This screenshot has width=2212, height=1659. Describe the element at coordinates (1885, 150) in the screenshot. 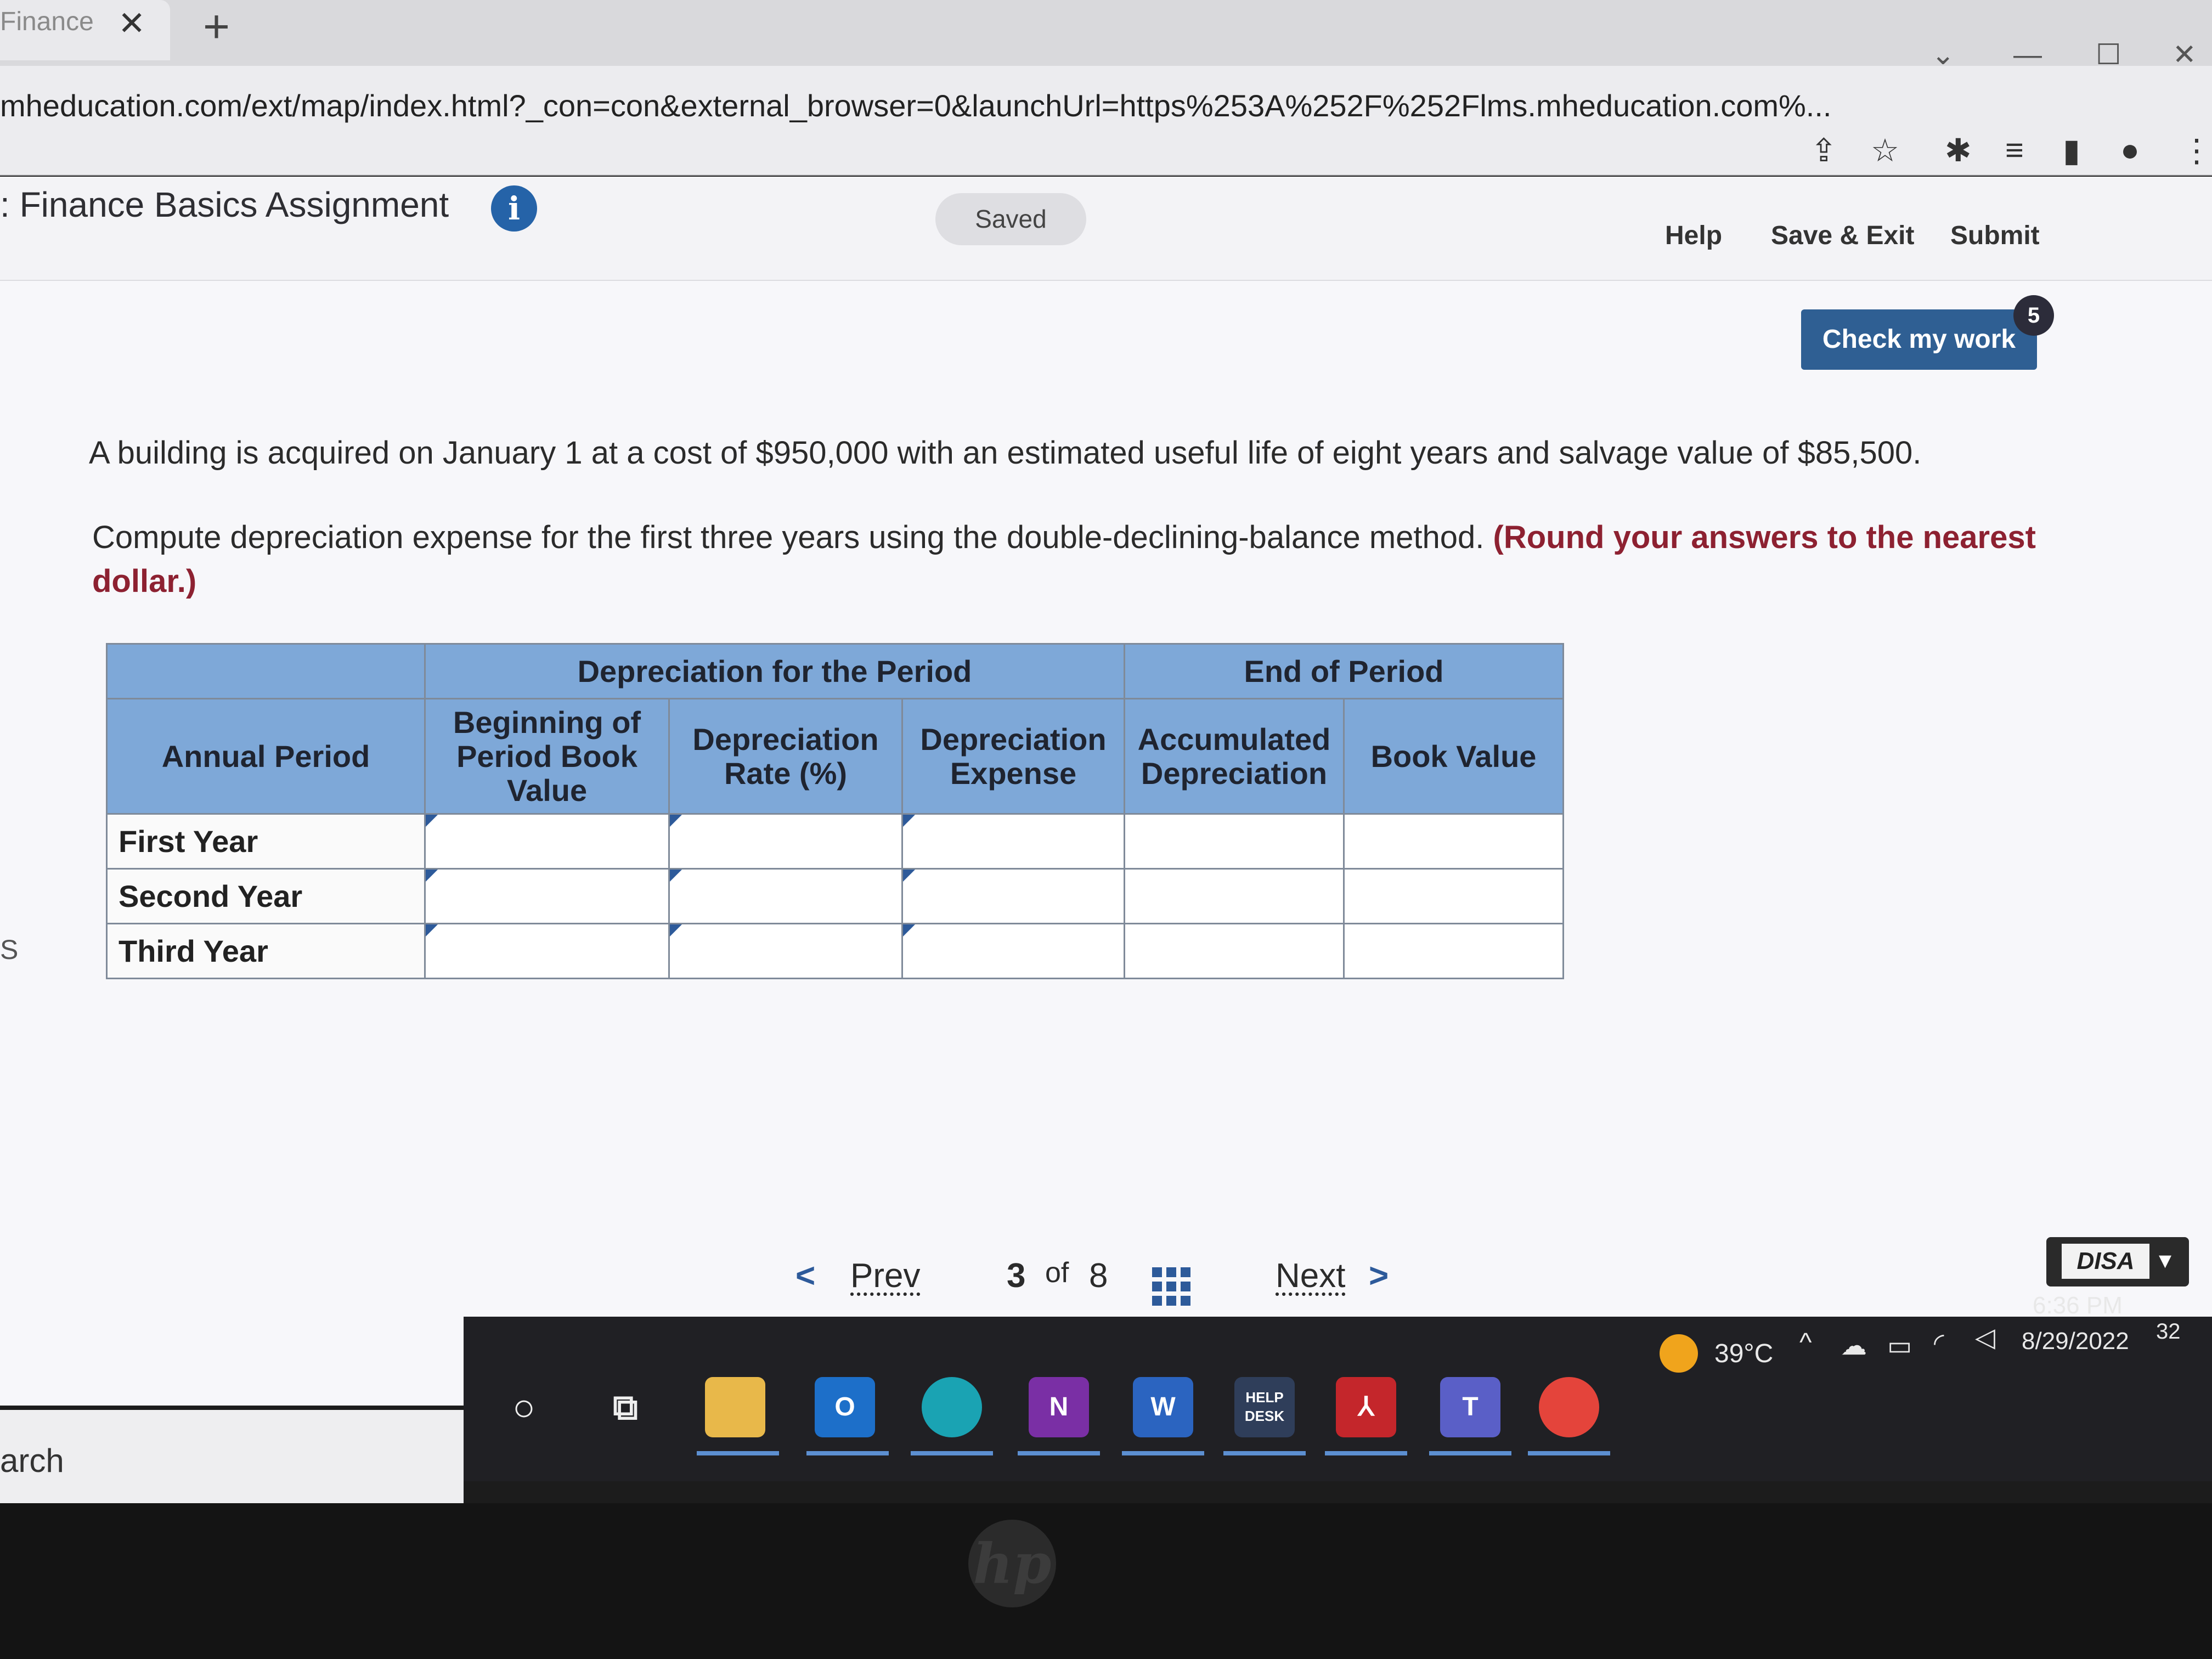

I see `star-icon: ☆` at that location.